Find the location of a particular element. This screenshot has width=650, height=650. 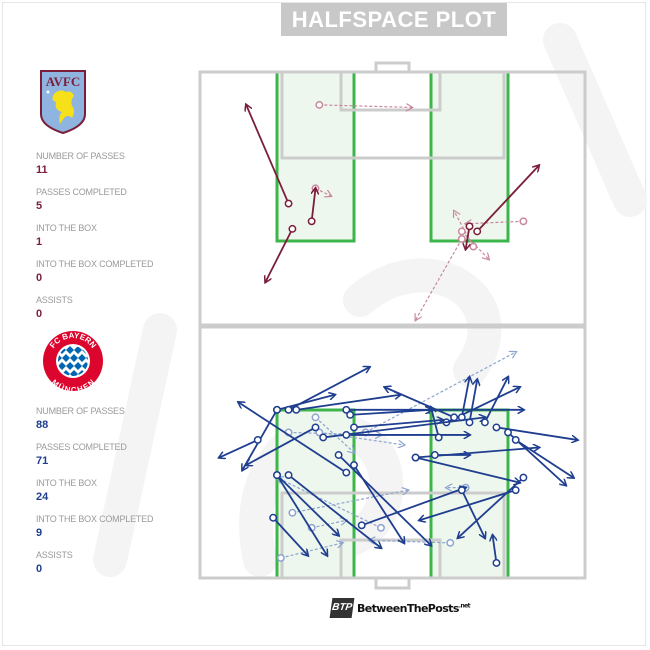

lower-six-yard-box is located at coordinates (390, 558).